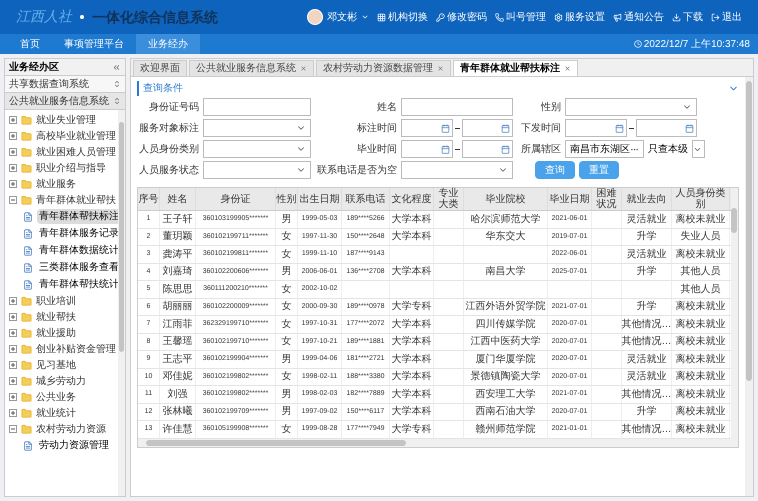  I want to click on calendar-icon, so click(505, 128).